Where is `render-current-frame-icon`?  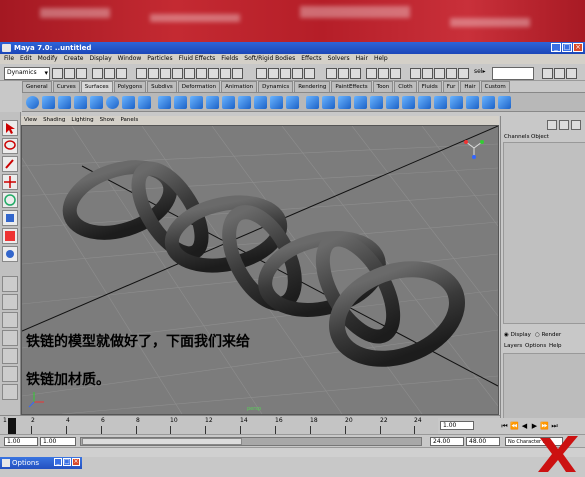 render-current-frame-icon is located at coordinates (371, 73).